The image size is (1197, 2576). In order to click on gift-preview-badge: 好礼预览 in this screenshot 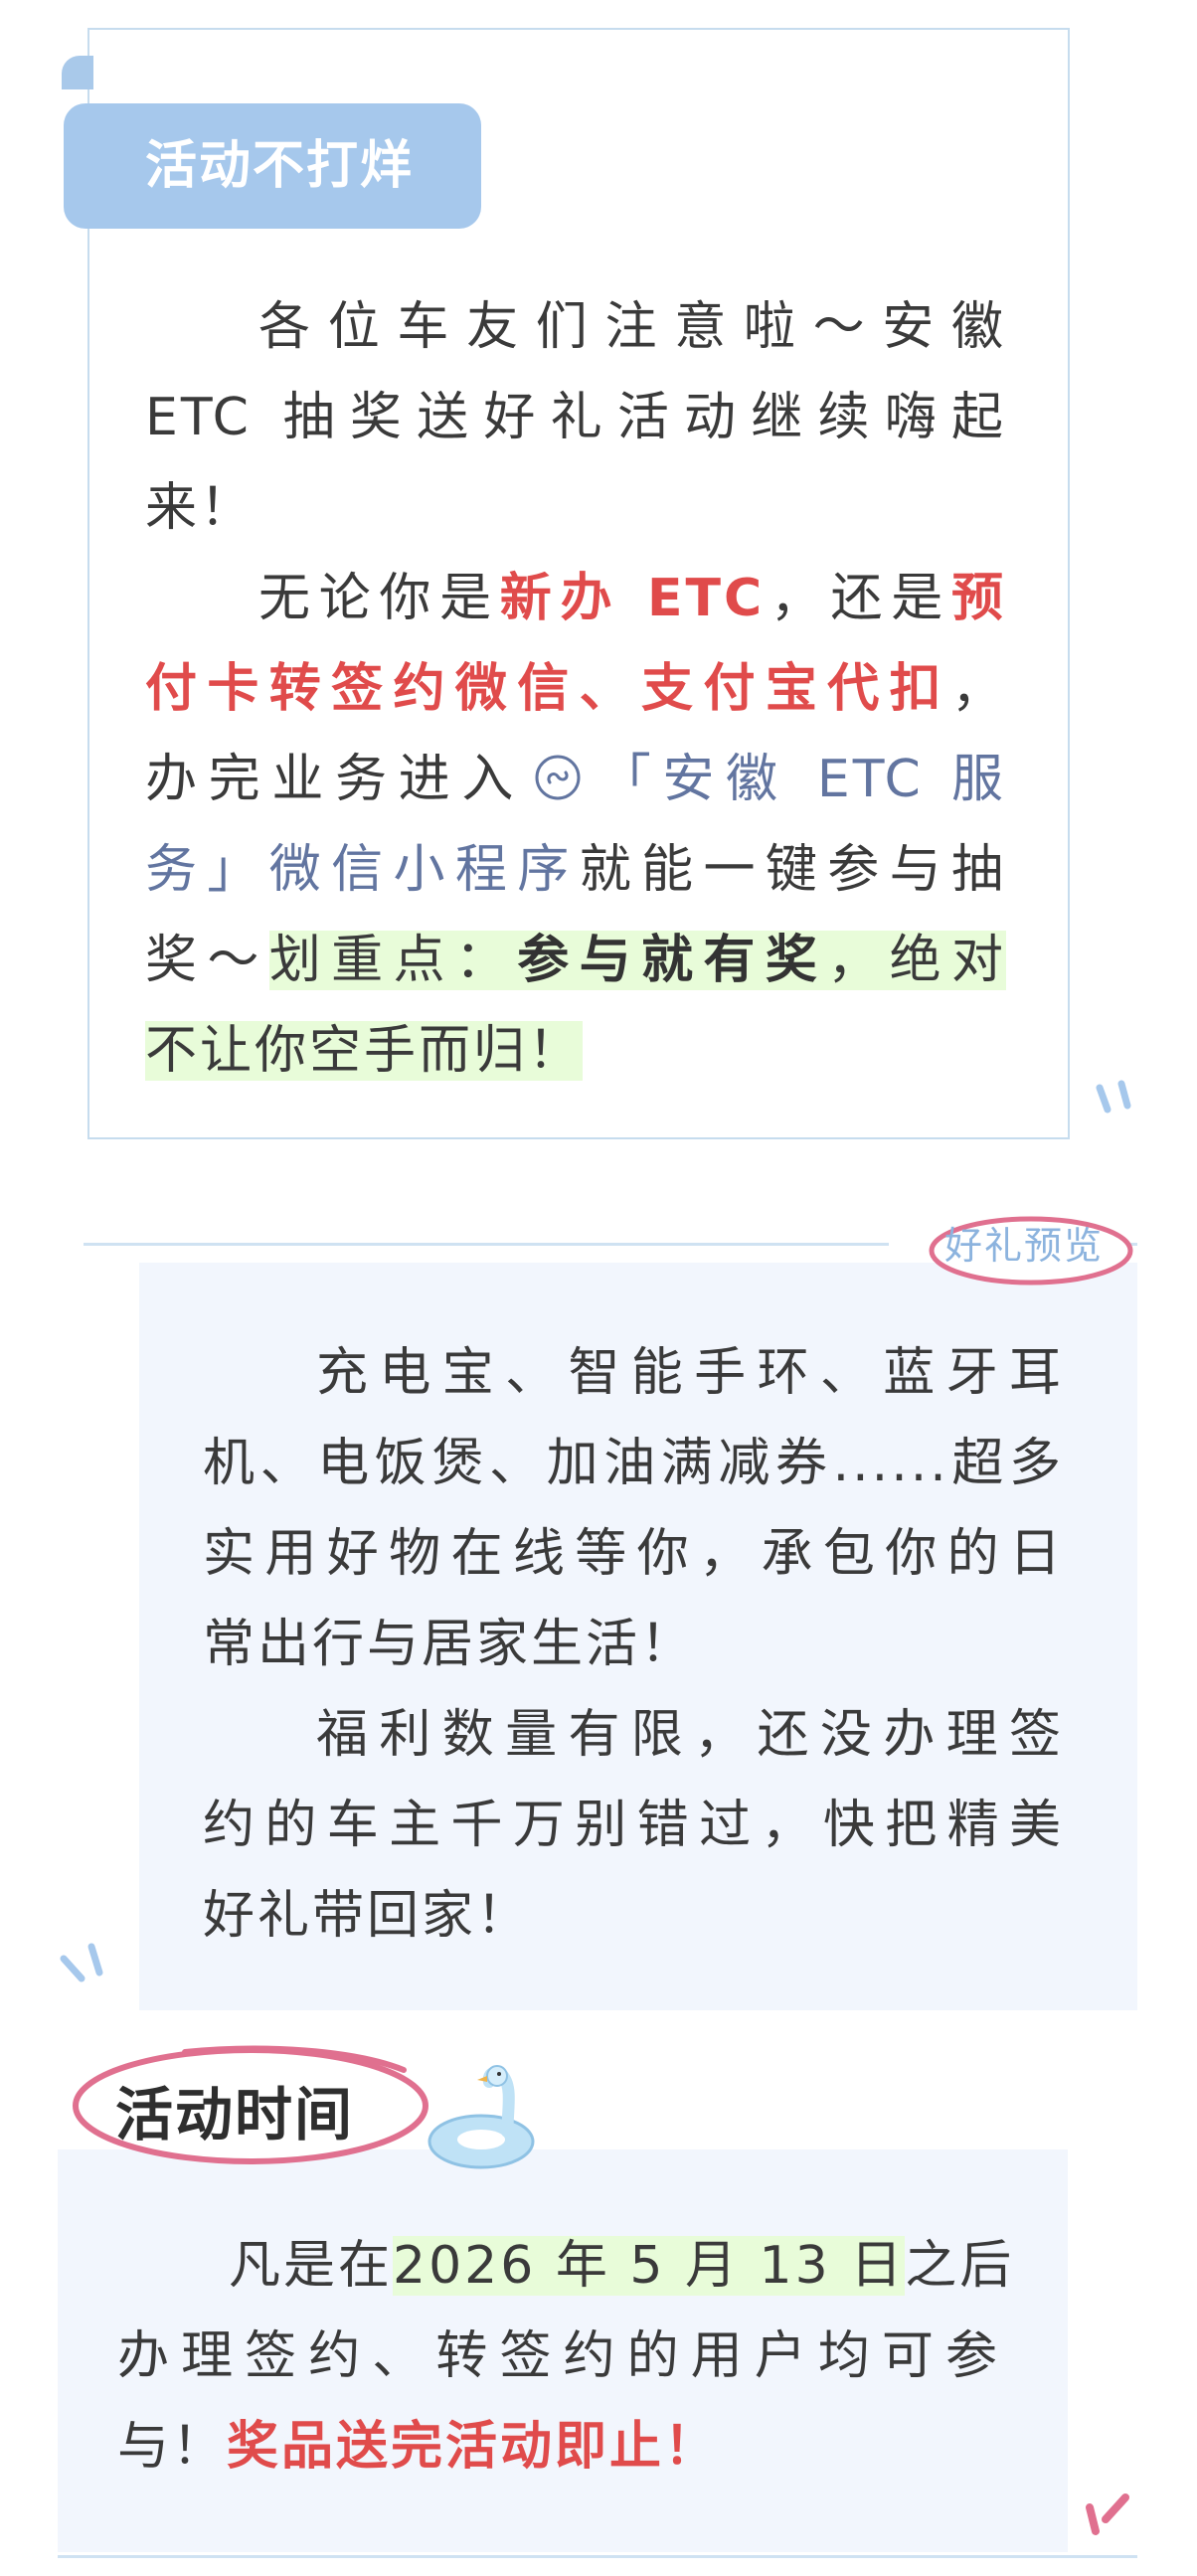, I will do `click(1024, 1246)`.